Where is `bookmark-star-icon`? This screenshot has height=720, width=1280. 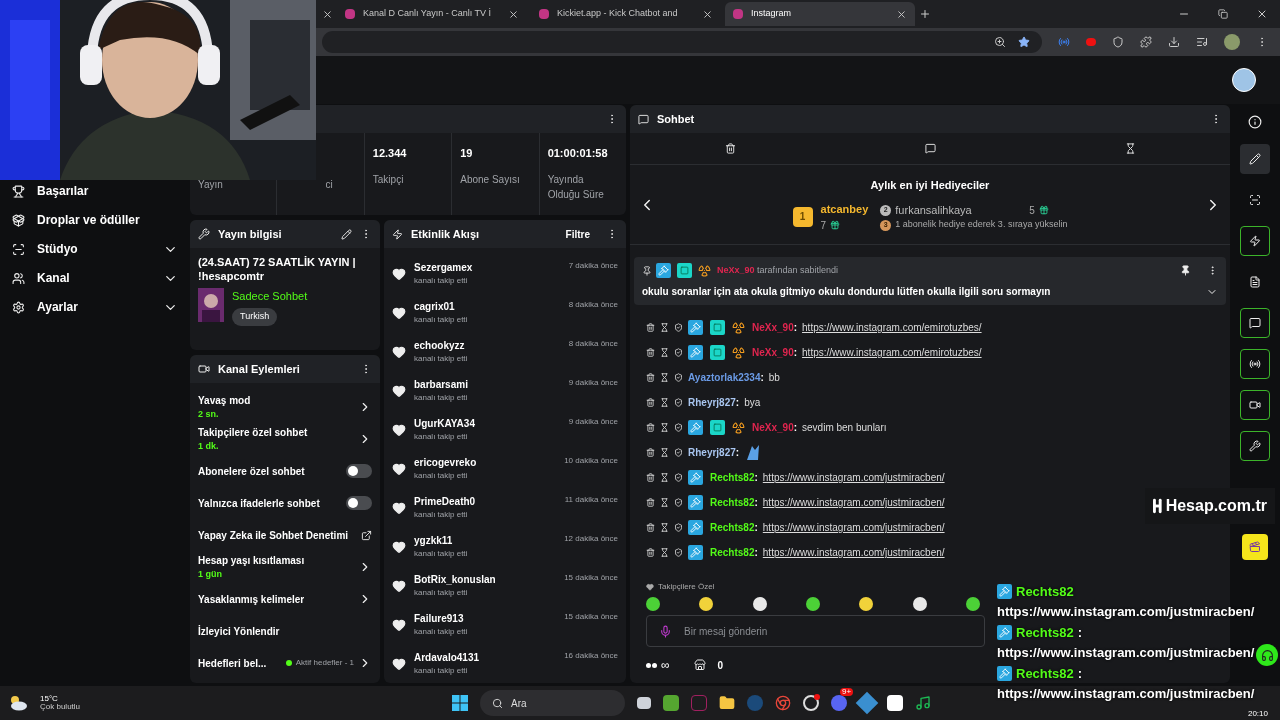 bookmark-star-icon is located at coordinates (1024, 42).